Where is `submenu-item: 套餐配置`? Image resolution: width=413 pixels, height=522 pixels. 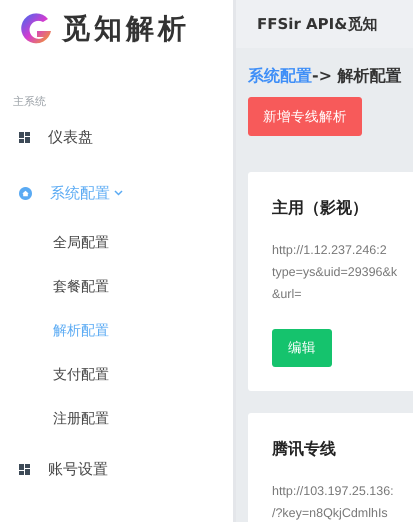
submenu-item: 套餐配置 is located at coordinates (116, 287).